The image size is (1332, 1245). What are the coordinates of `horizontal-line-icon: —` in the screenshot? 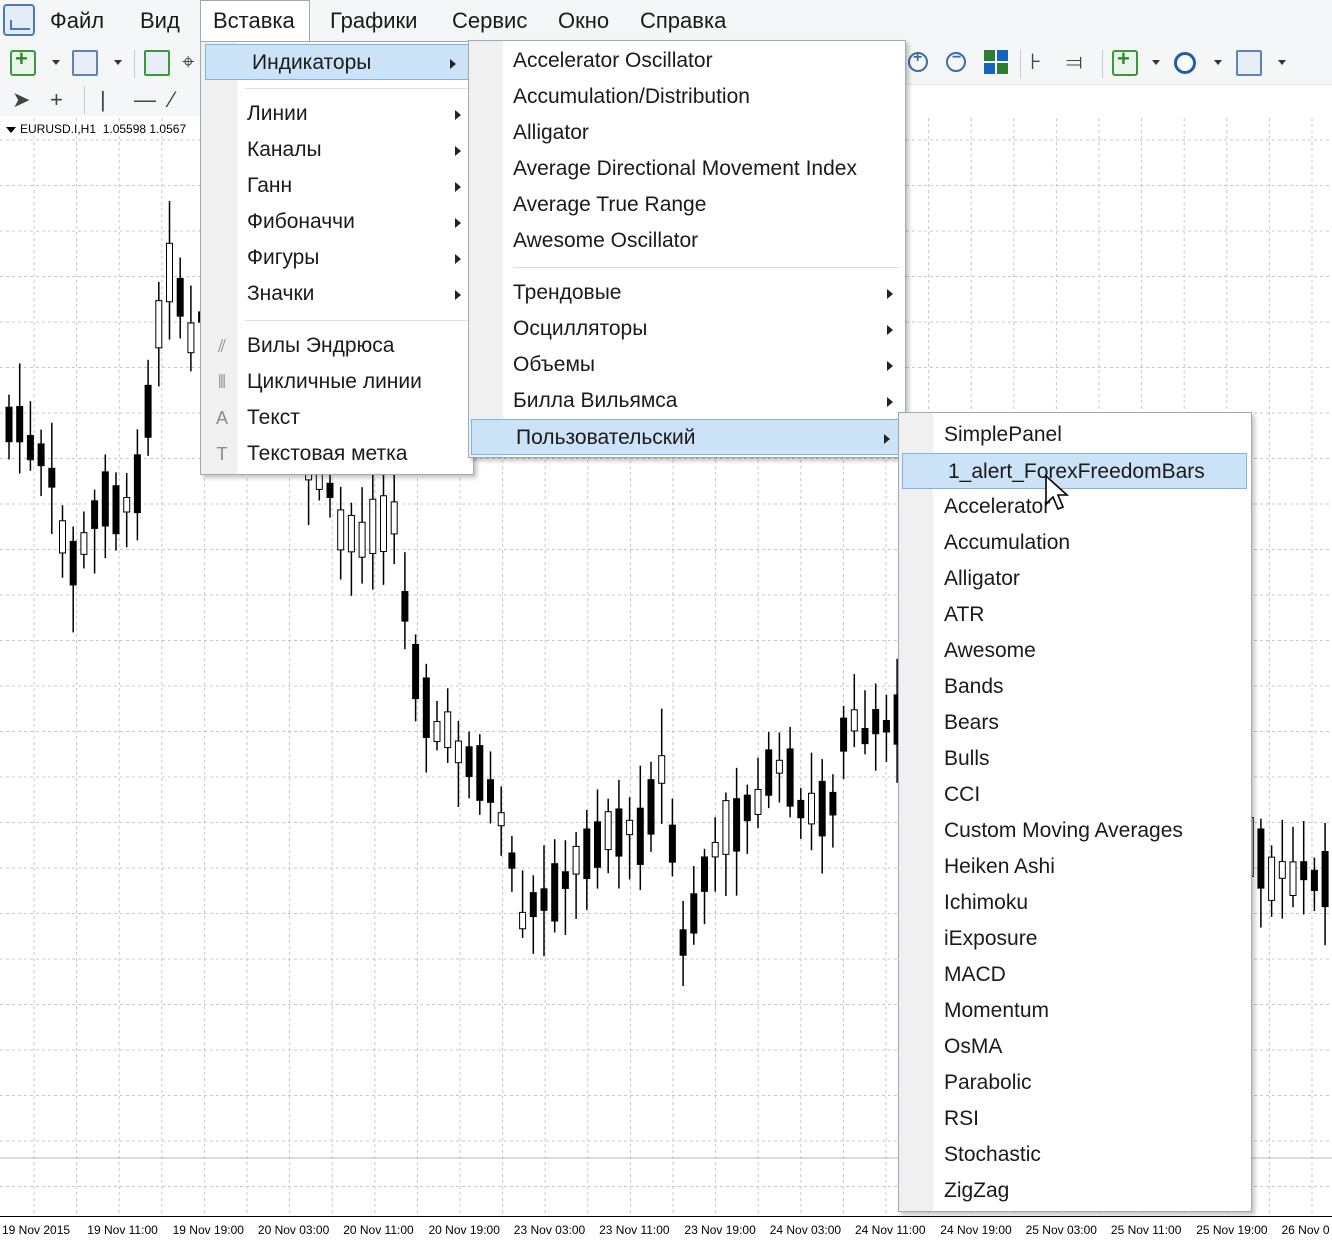 It's located at (145, 100).